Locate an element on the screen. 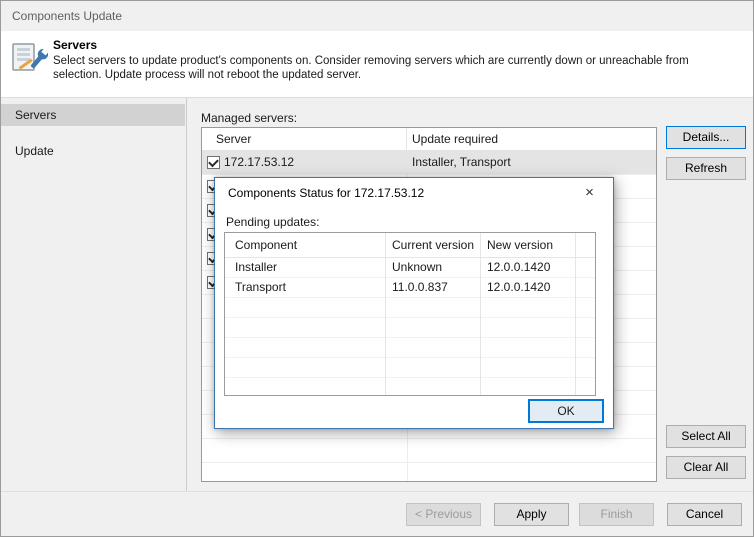 This screenshot has height=537, width=754. wizard-footer: < Previous Apply Finish Cancel is located at coordinates (377, 513).